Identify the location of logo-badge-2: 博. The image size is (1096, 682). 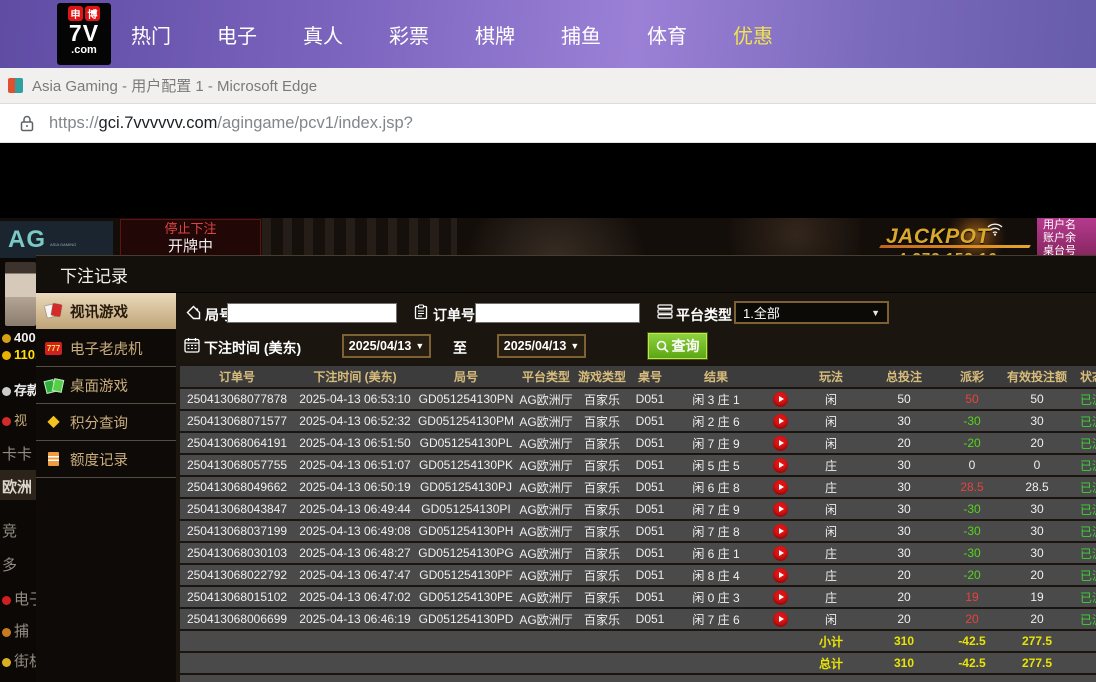
(92, 13).